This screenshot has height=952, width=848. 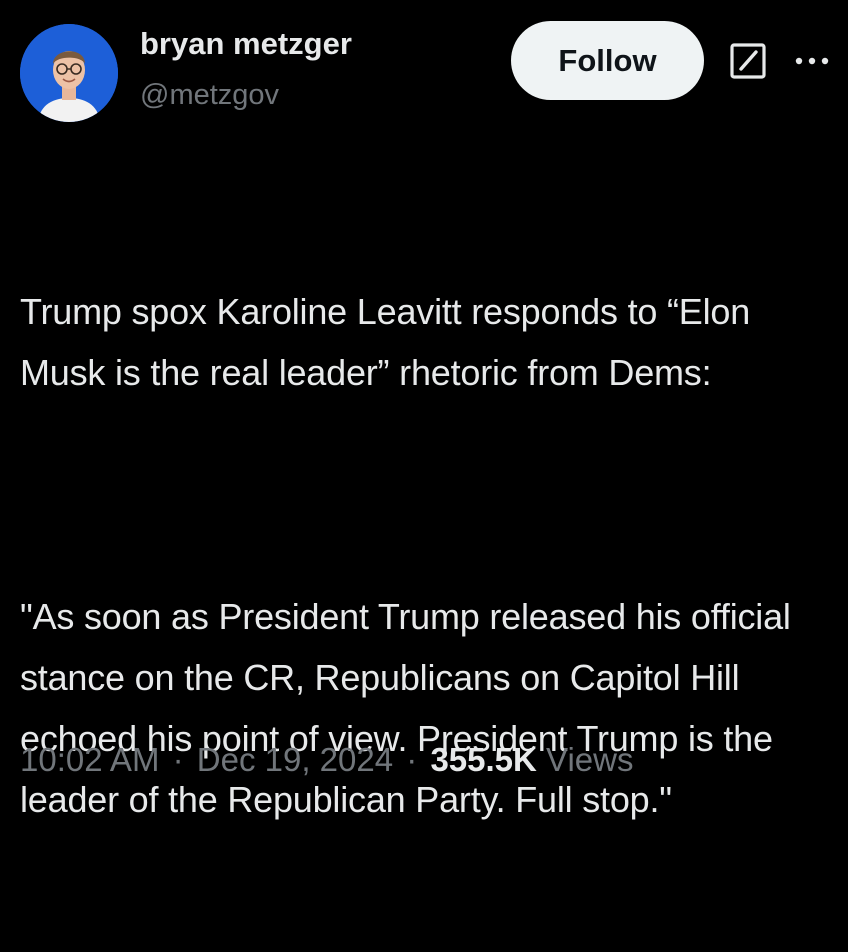 What do you see at coordinates (607, 60) in the screenshot?
I see `follow-button: Follow` at bounding box center [607, 60].